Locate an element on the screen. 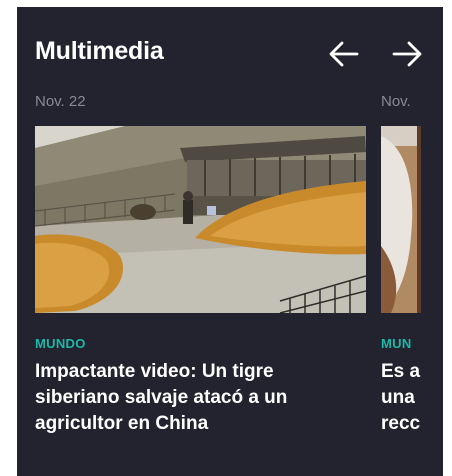 The image size is (452, 476). card-headline: Es a una recc is located at coordinates (412, 398).